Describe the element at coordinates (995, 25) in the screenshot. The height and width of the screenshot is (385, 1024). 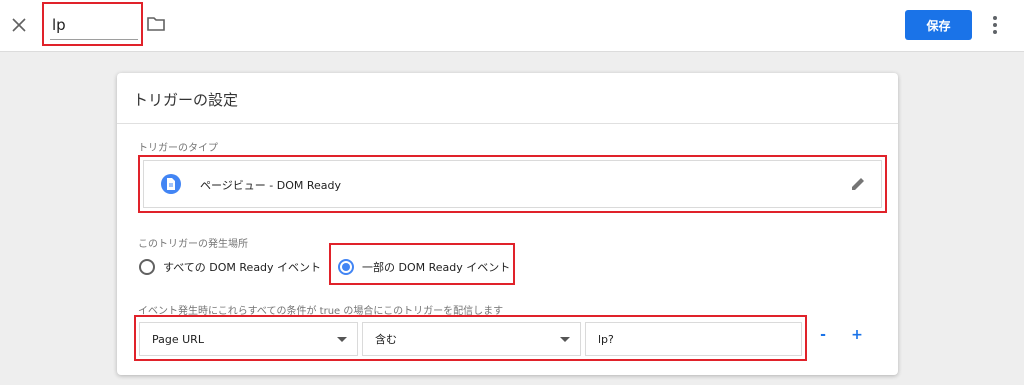
I see `more-vert-icon` at that location.